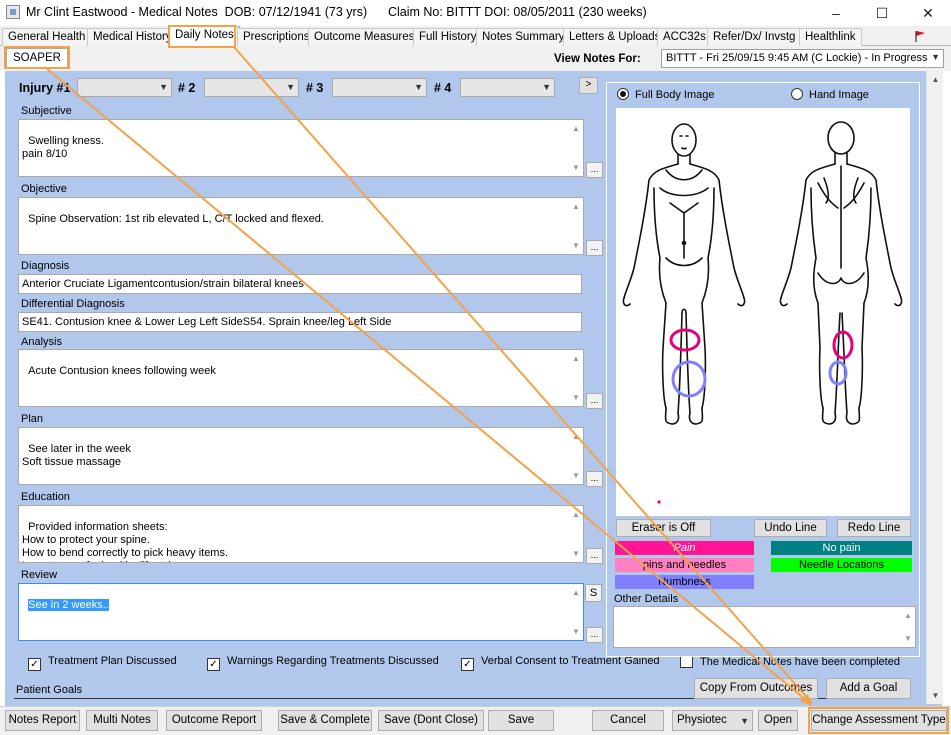 This screenshot has height=735, width=951. Describe the element at coordinates (301, 378) in the screenshot. I see `analysis-field: Acute Contusion knees following week ▲ ▼` at that location.